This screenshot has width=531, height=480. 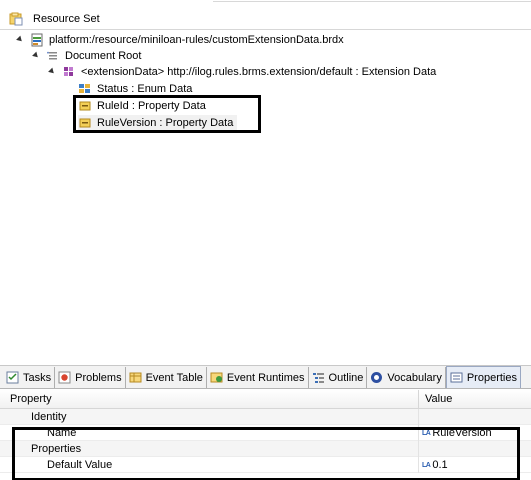 I want to click on tab-label: Outline, so click(x=346, y=377).